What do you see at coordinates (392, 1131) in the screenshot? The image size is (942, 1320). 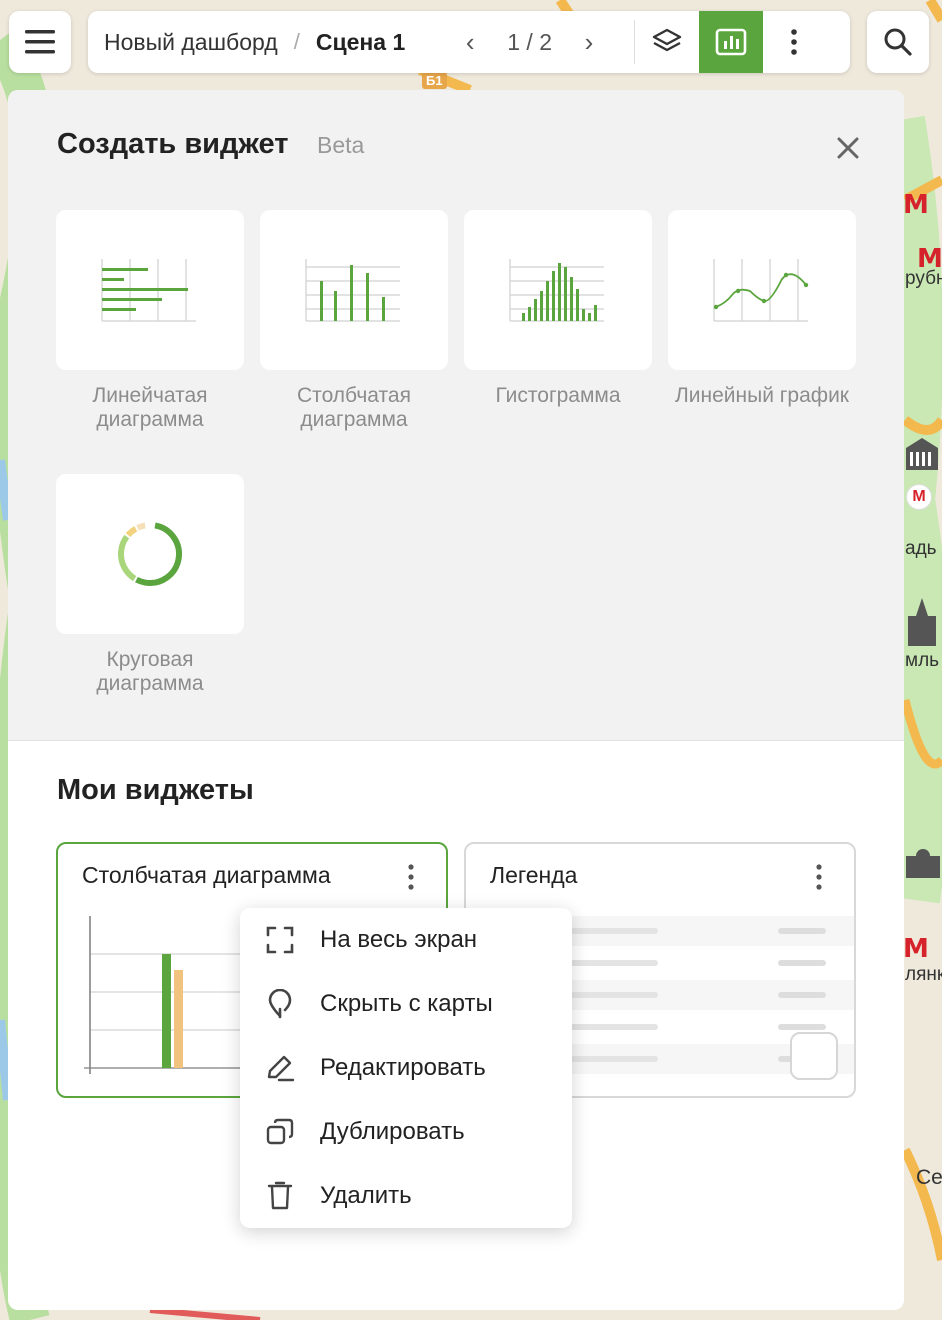 I see `menu-item-label: Дублировать` at bounding box center [392, 1131].